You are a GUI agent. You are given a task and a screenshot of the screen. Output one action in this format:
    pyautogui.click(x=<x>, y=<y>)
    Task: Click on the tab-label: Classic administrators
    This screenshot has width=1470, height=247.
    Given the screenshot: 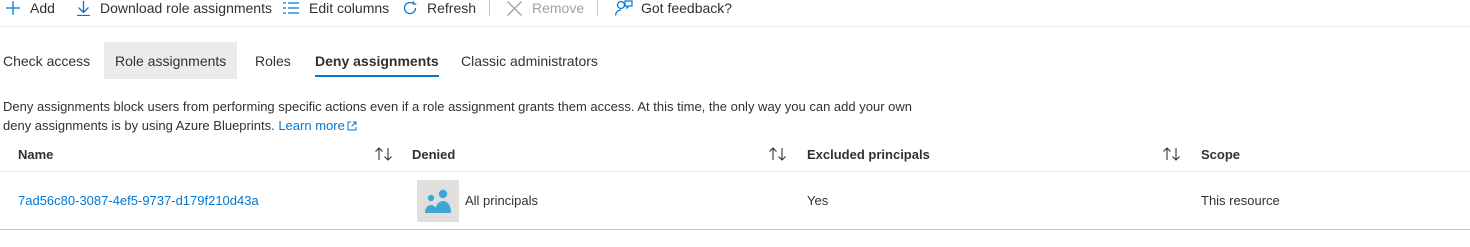 What is the action you would take?
    pyautogui.click(x=529, y=60)
    